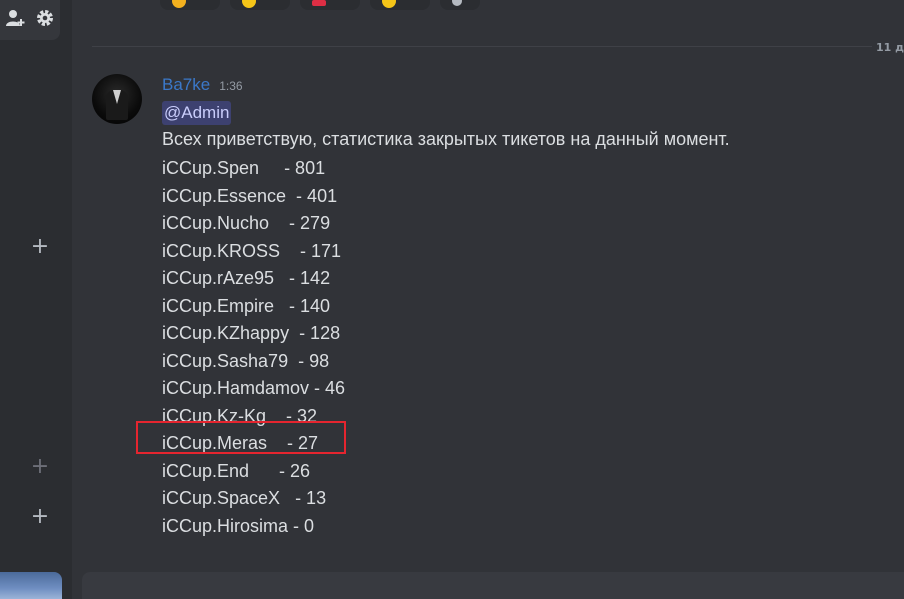 The height and width of the screenshot is (599, 904). What do you see at coordinates (254, 388) in the screenshot?
I see `stats-row: iCCup.Hamdamov - 46` at bounding box center [254, 388].